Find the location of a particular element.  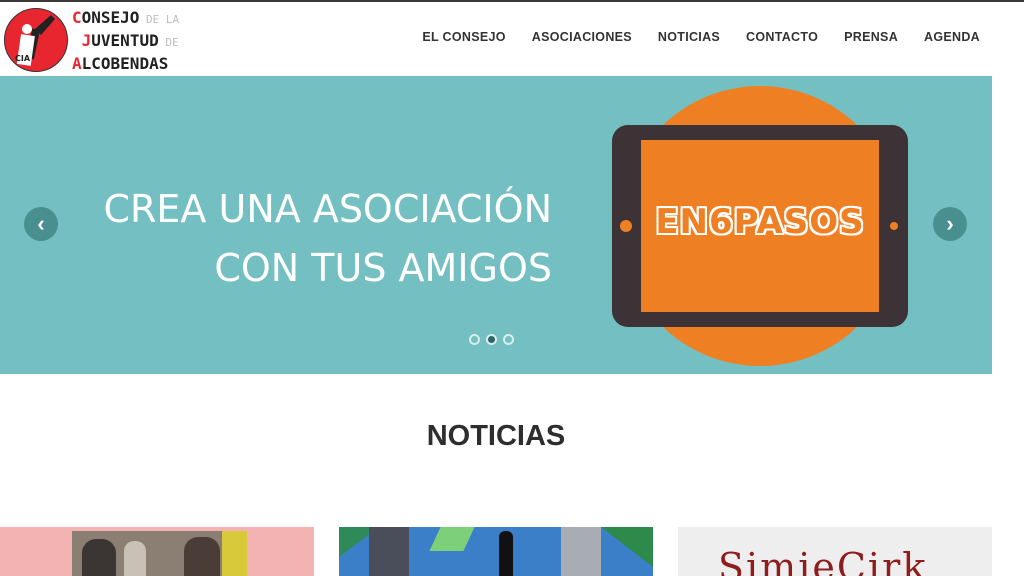

chevron-right-icon: › is located at coordinates (950, 223).